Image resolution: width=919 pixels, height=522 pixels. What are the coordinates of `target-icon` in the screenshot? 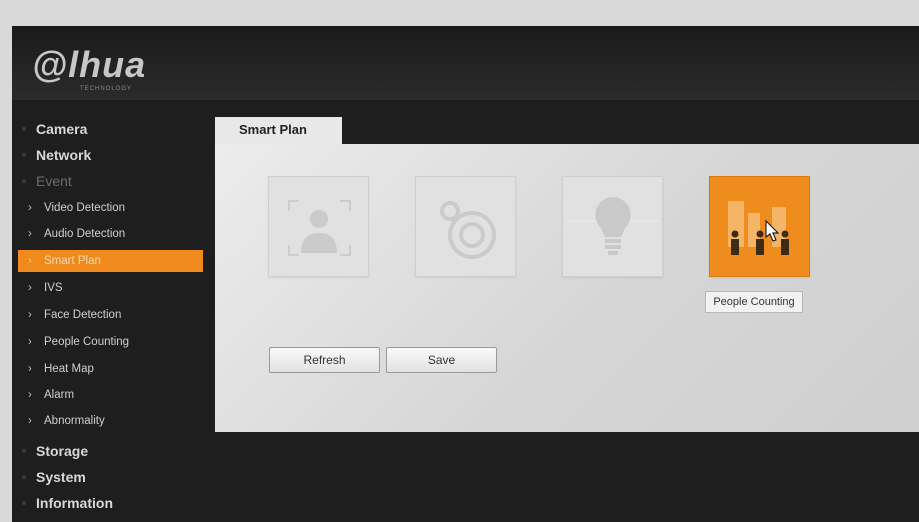 It's located at (468, 230).